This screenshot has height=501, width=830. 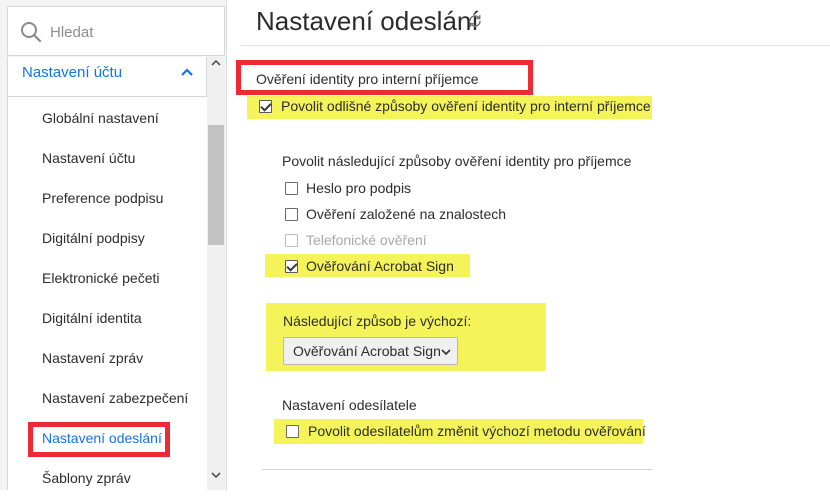 I want to click on nav-item-global-settings: Globální nastavení, so click(x=100, y=118).